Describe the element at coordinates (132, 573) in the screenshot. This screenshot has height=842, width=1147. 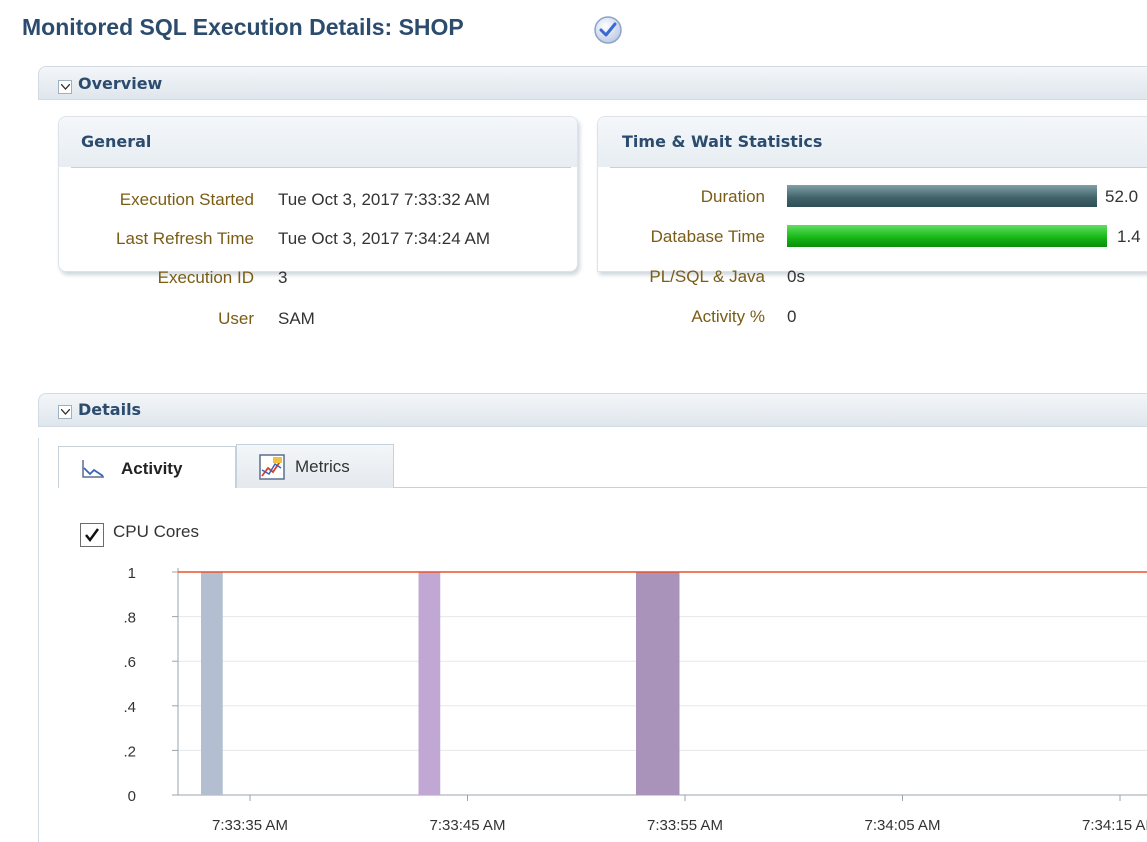
I see `y-tick-label: 1` at that location.